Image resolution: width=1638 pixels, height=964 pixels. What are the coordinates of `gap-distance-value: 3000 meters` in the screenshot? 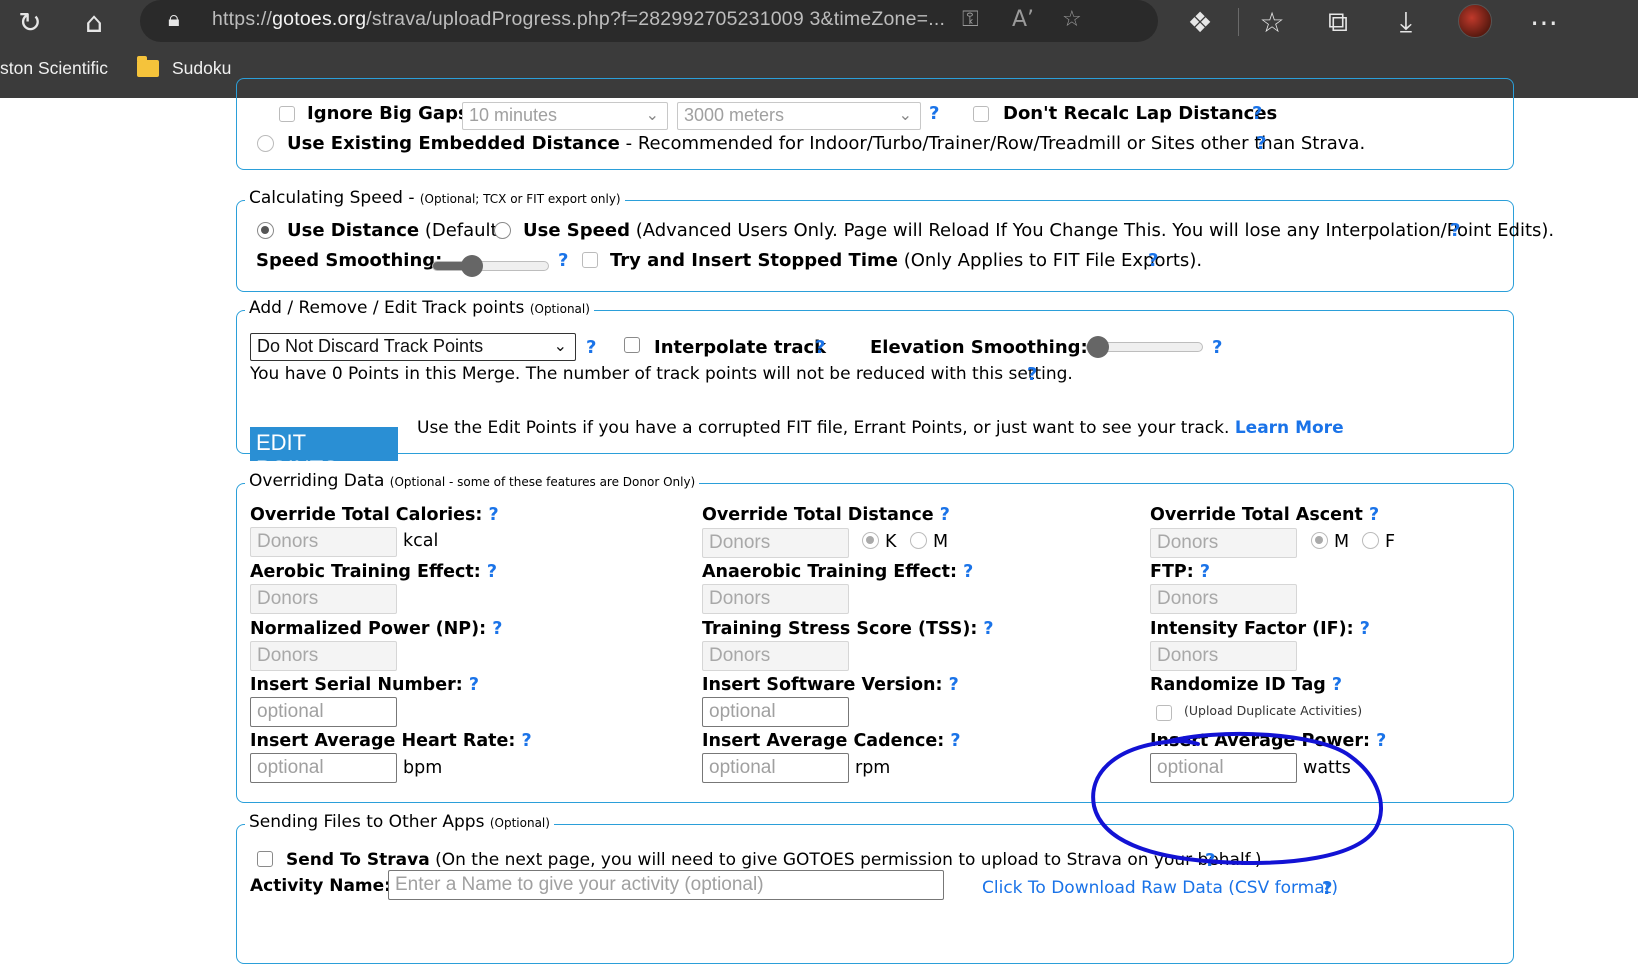 It's located at (734, 115).